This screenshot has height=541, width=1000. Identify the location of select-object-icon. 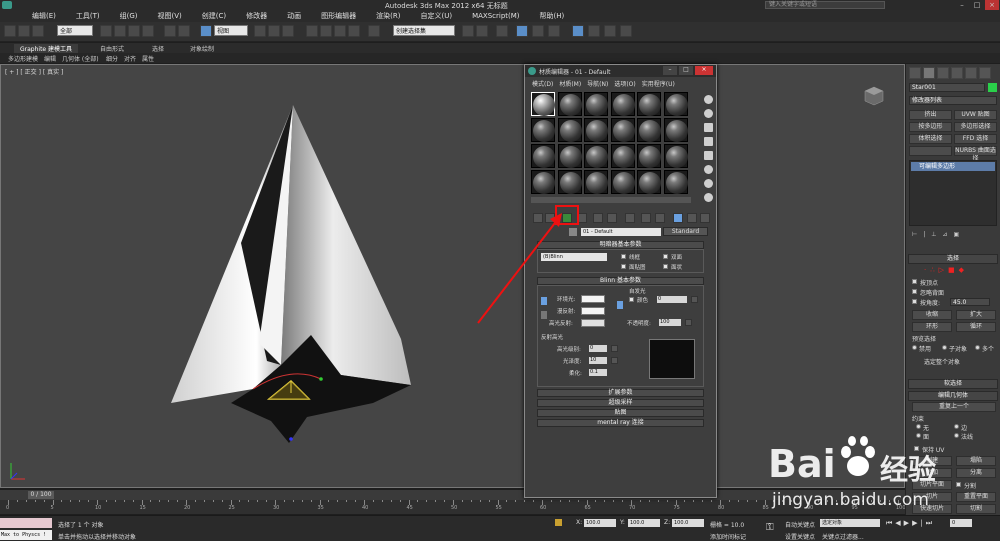
(106, 31).